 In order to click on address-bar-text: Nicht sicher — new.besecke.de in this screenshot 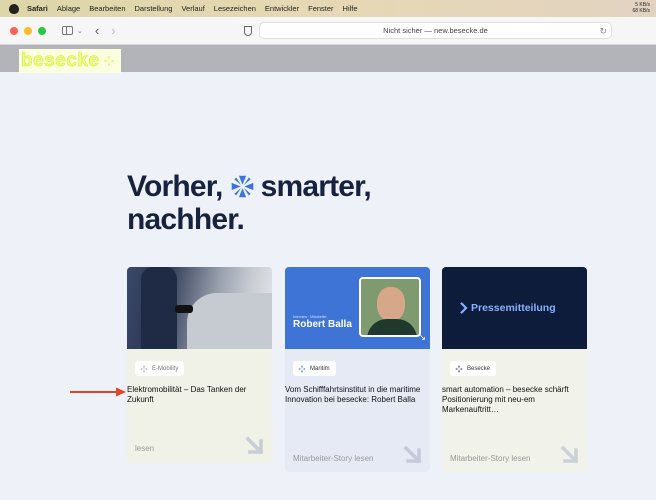, I will do `click(435, 30)`.